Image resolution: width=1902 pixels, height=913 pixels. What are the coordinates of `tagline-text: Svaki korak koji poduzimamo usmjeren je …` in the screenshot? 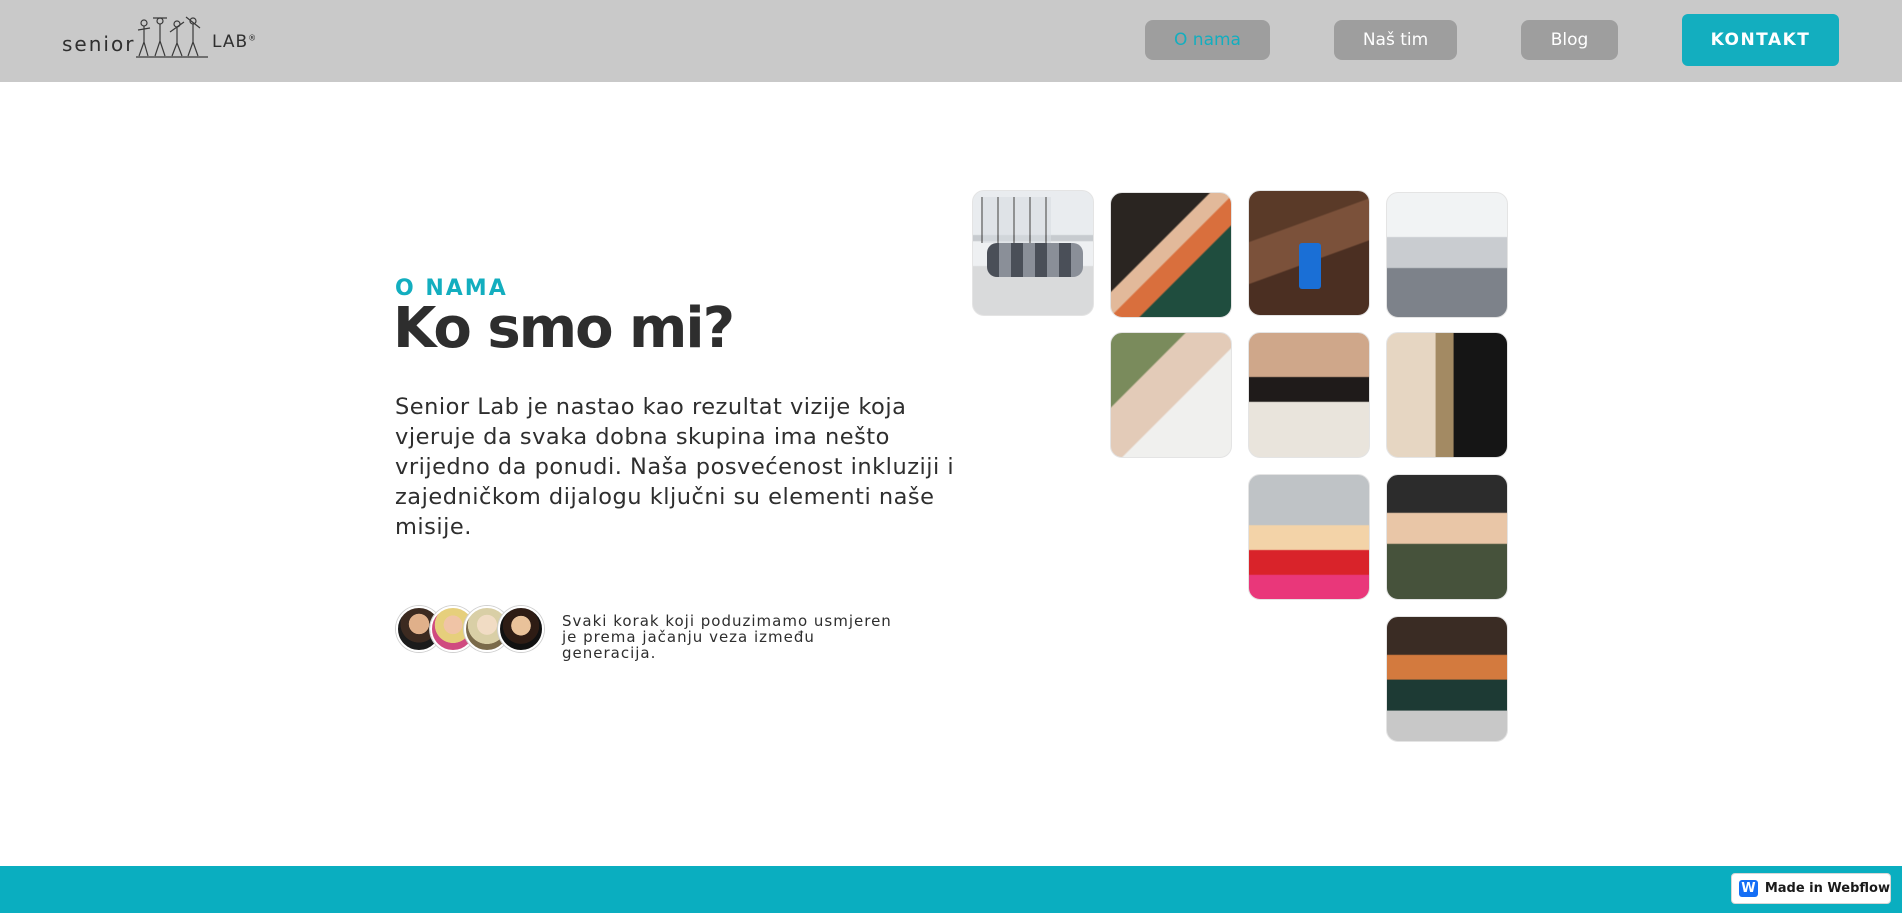 It's located at (727, 637).